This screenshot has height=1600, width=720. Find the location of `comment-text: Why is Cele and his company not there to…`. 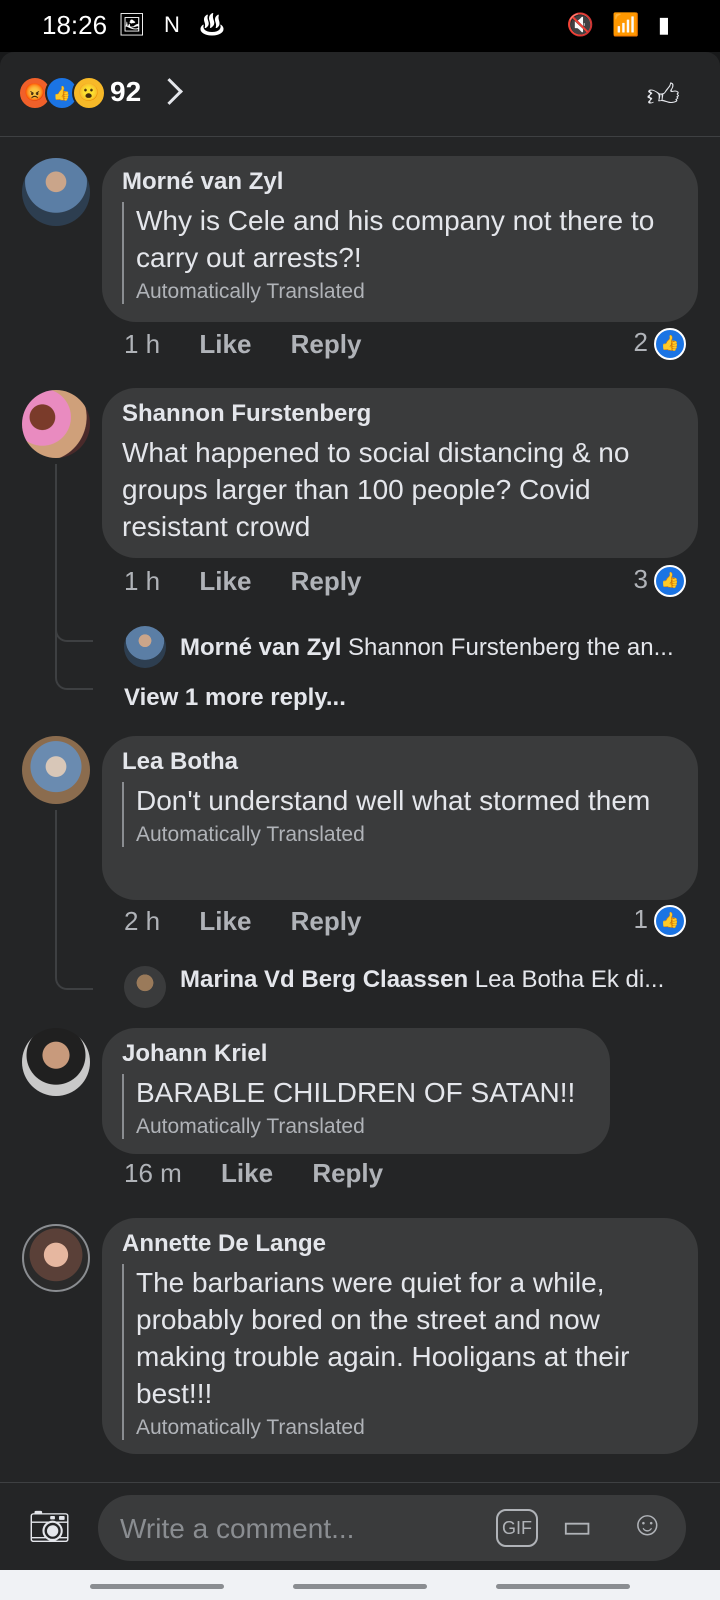

comment-text: Why is Cele and his company not there to… is located at coordinates (395, 239).